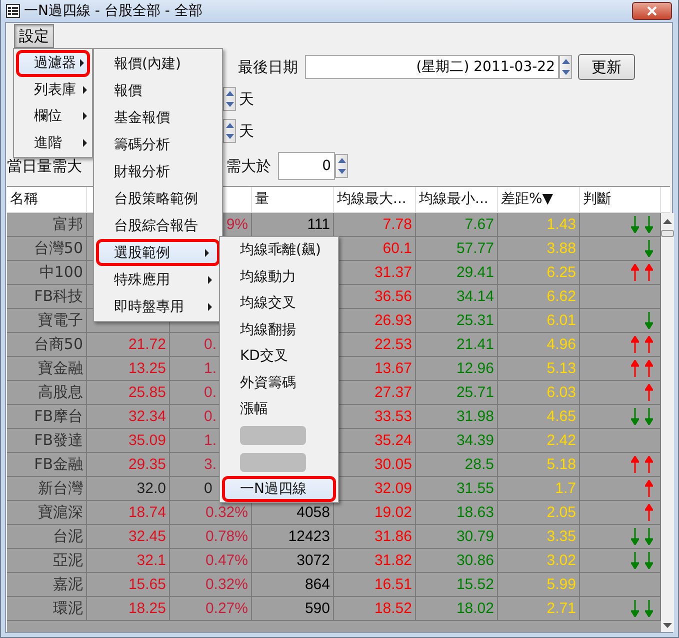  I want to click on menu-item: 一N過四線, so click(279, 489).